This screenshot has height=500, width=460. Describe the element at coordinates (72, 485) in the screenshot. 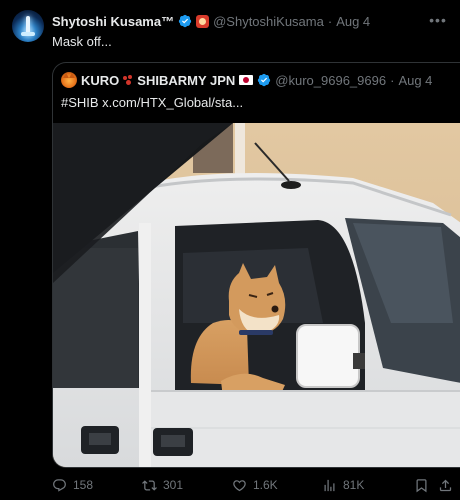

I see `reply-button: 158` at that location.